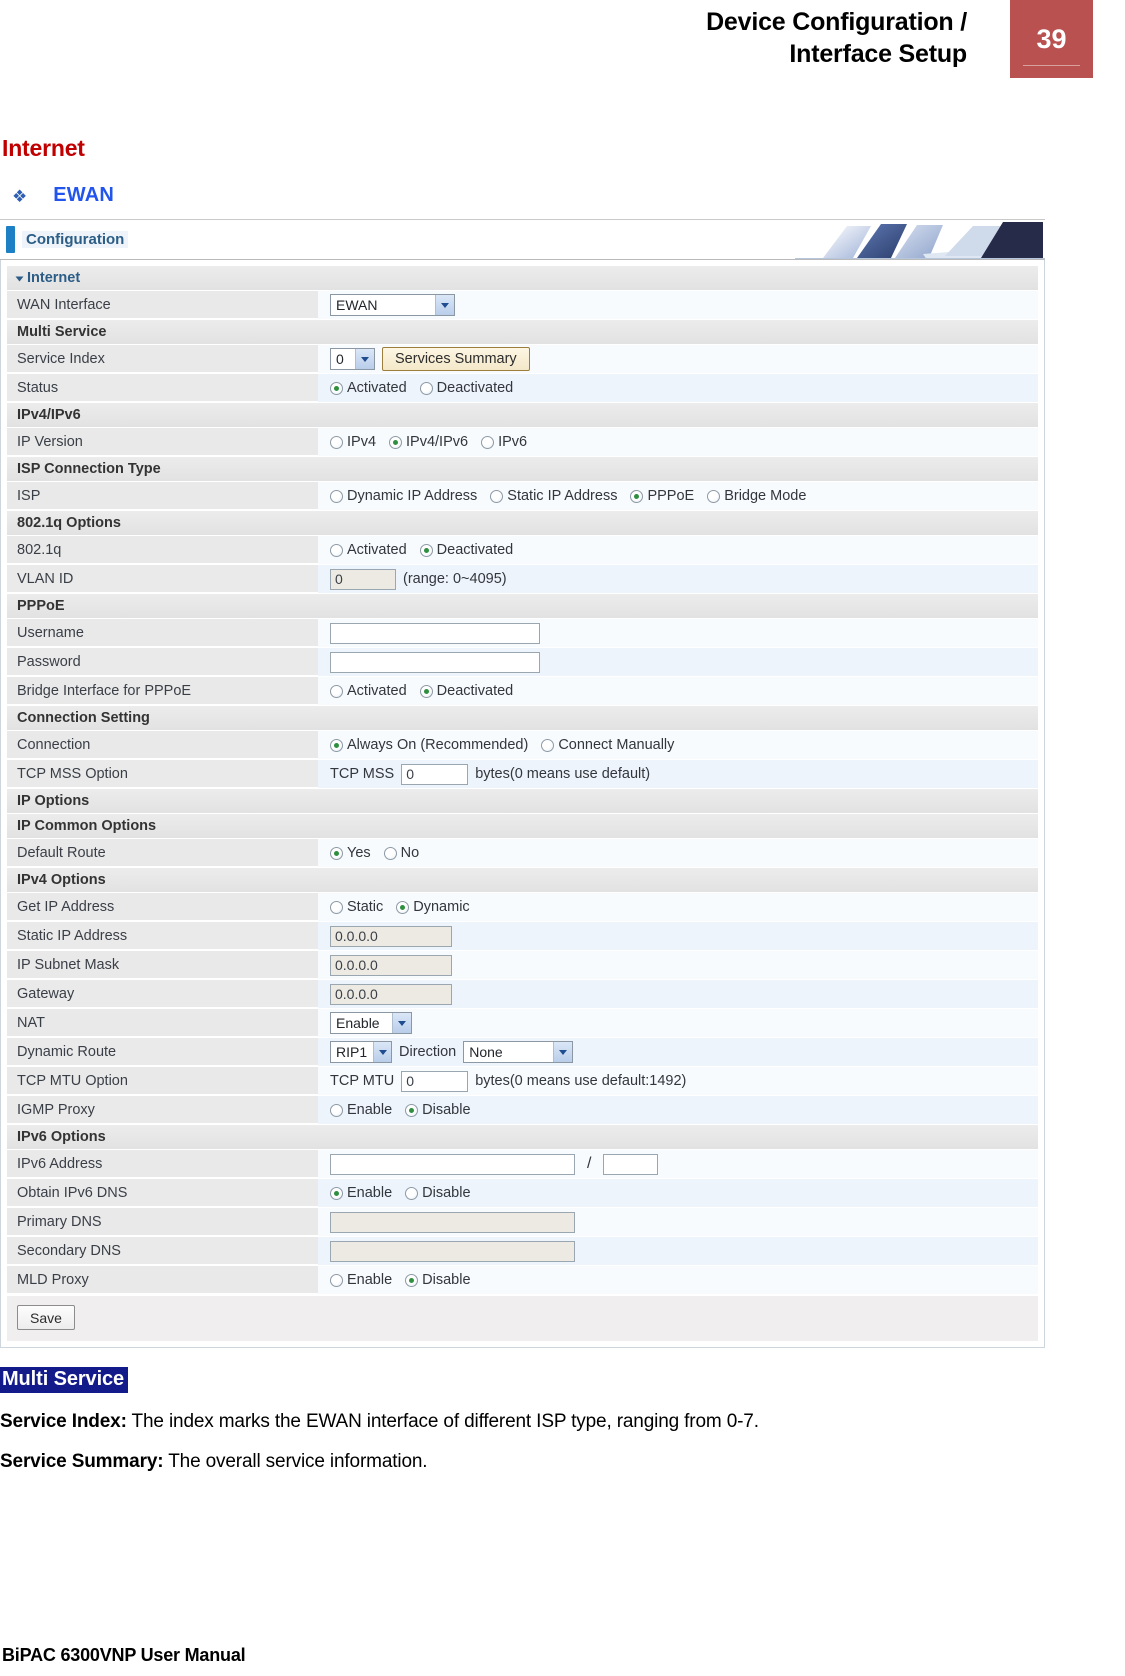 Image resolution: width=1125 pixels, height=1676 pixels. I want to click on mld-proxy-radio-disable: Disable, so click(438, 1280).